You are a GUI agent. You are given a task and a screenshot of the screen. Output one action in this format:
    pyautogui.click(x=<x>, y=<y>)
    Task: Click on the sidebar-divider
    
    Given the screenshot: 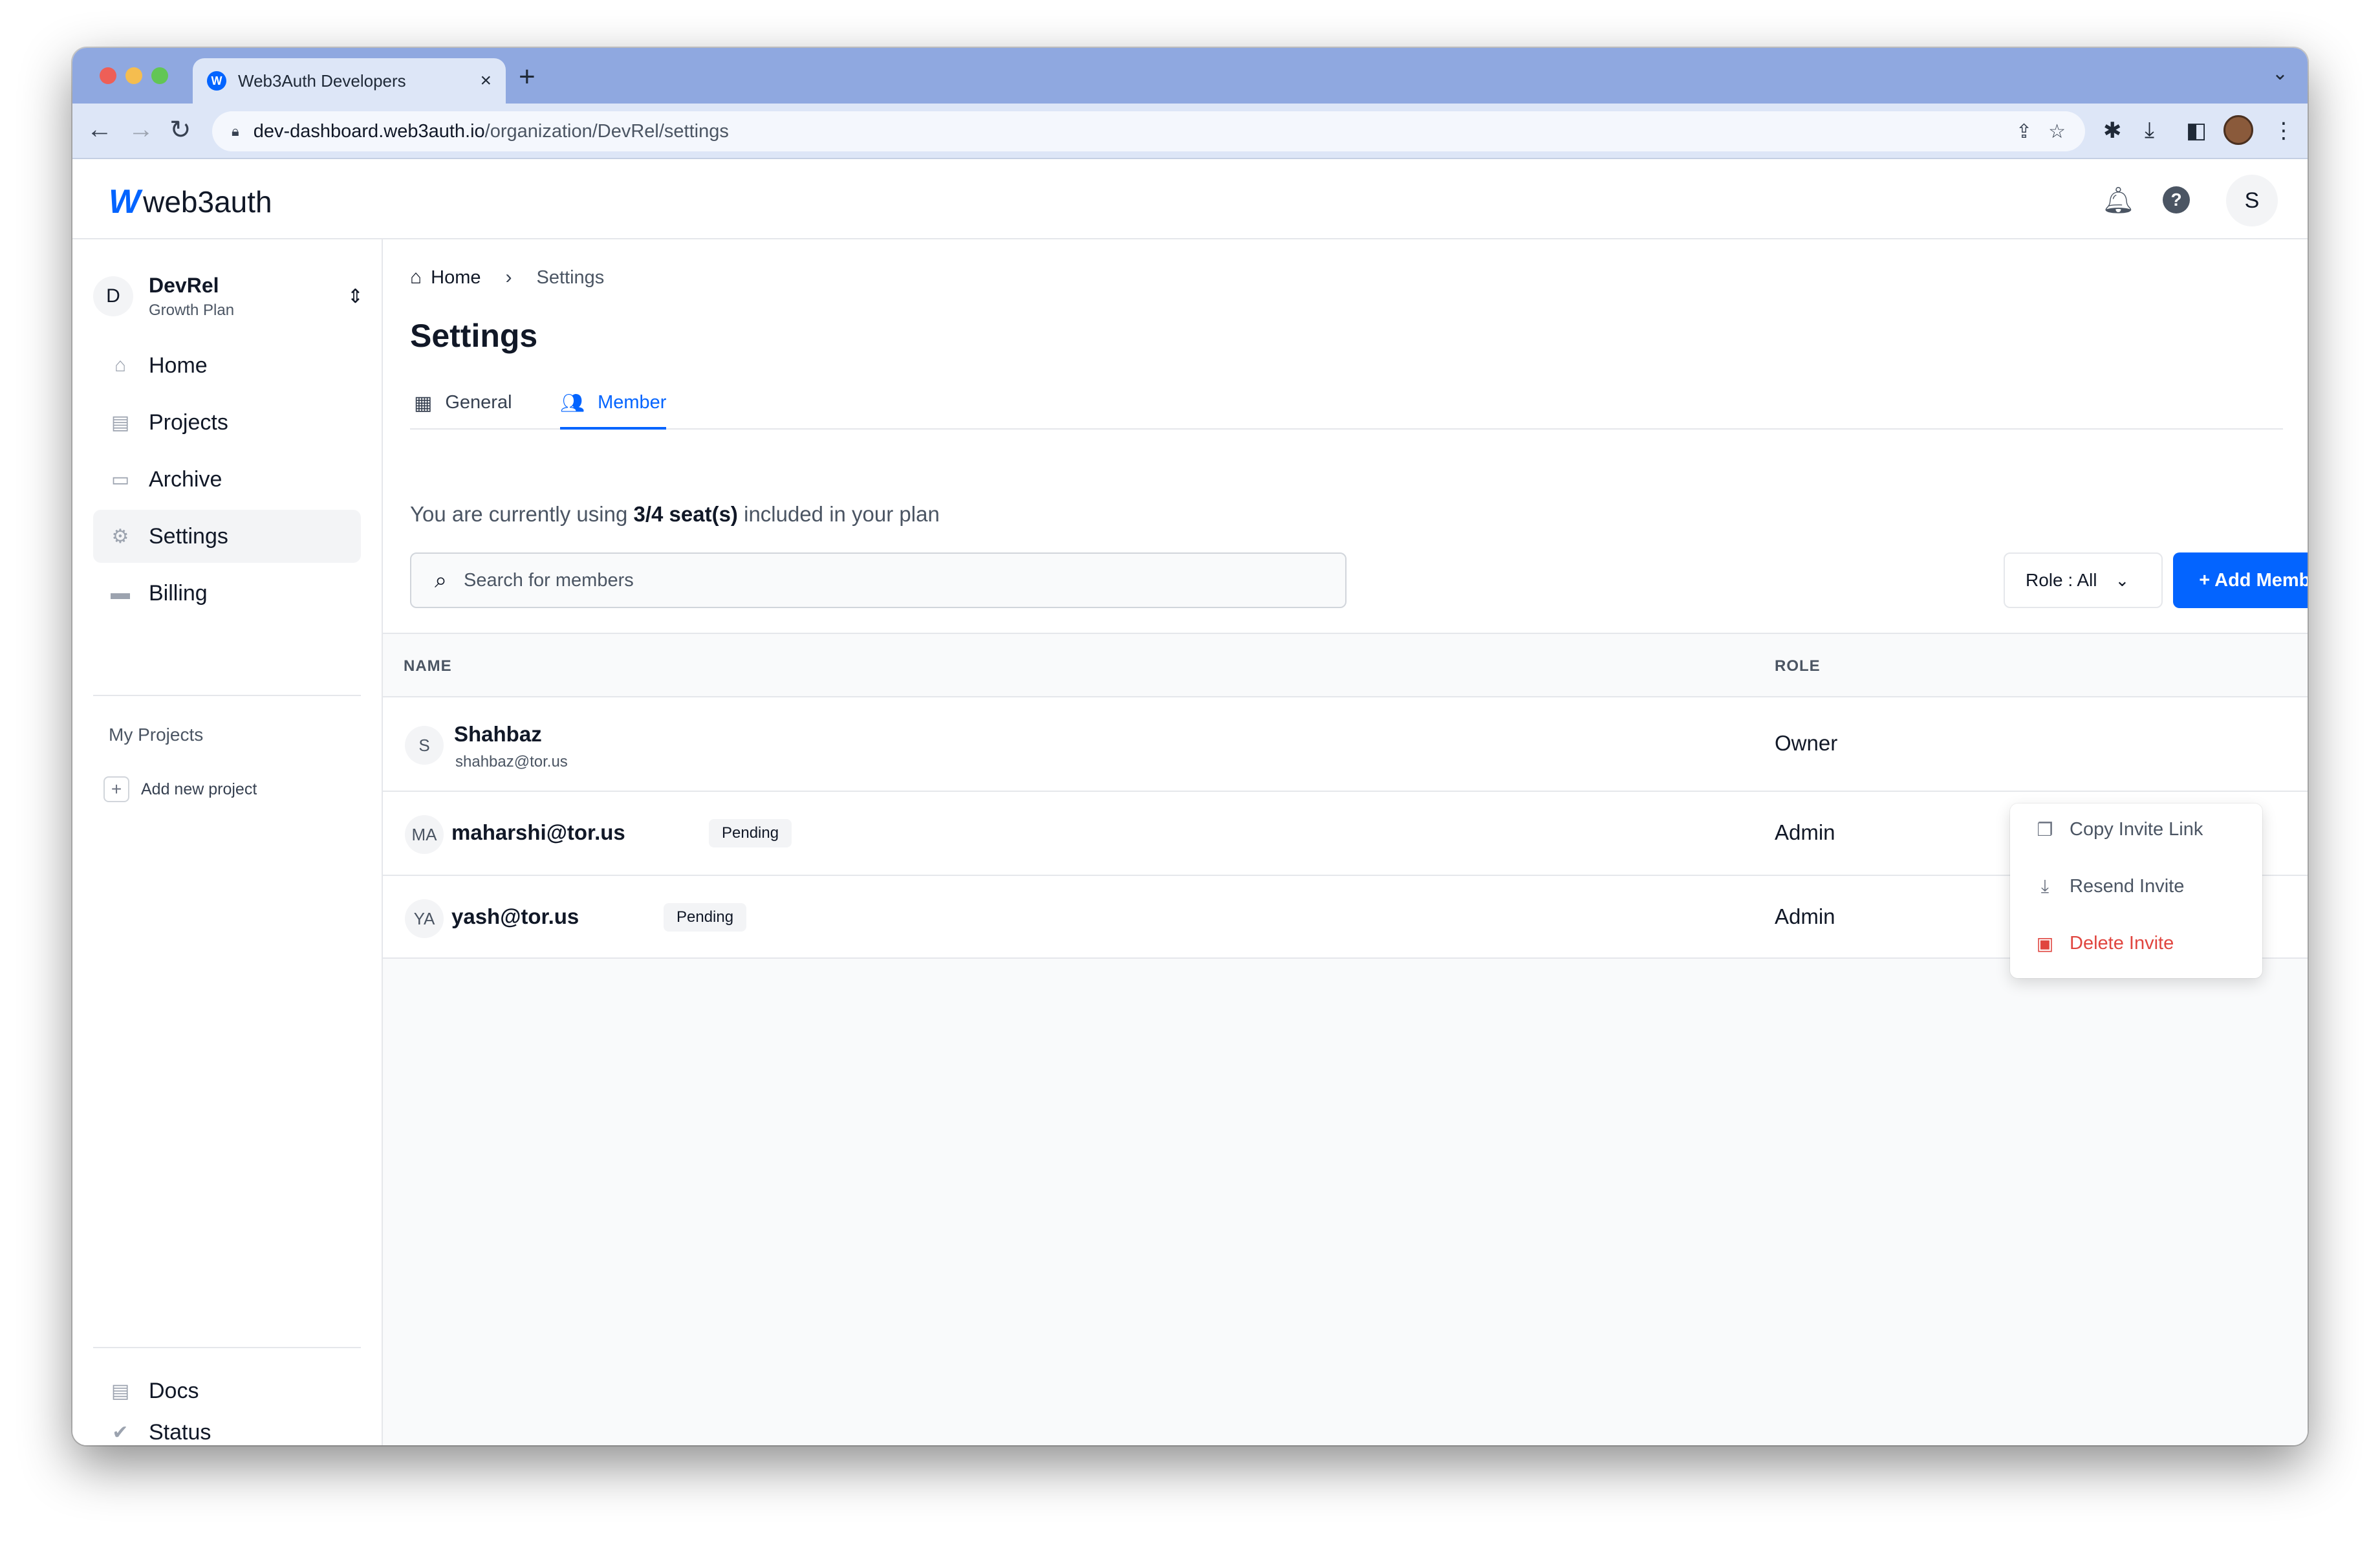 What is the action you would take?
    pyautogui.click(x=227, y=695)
    